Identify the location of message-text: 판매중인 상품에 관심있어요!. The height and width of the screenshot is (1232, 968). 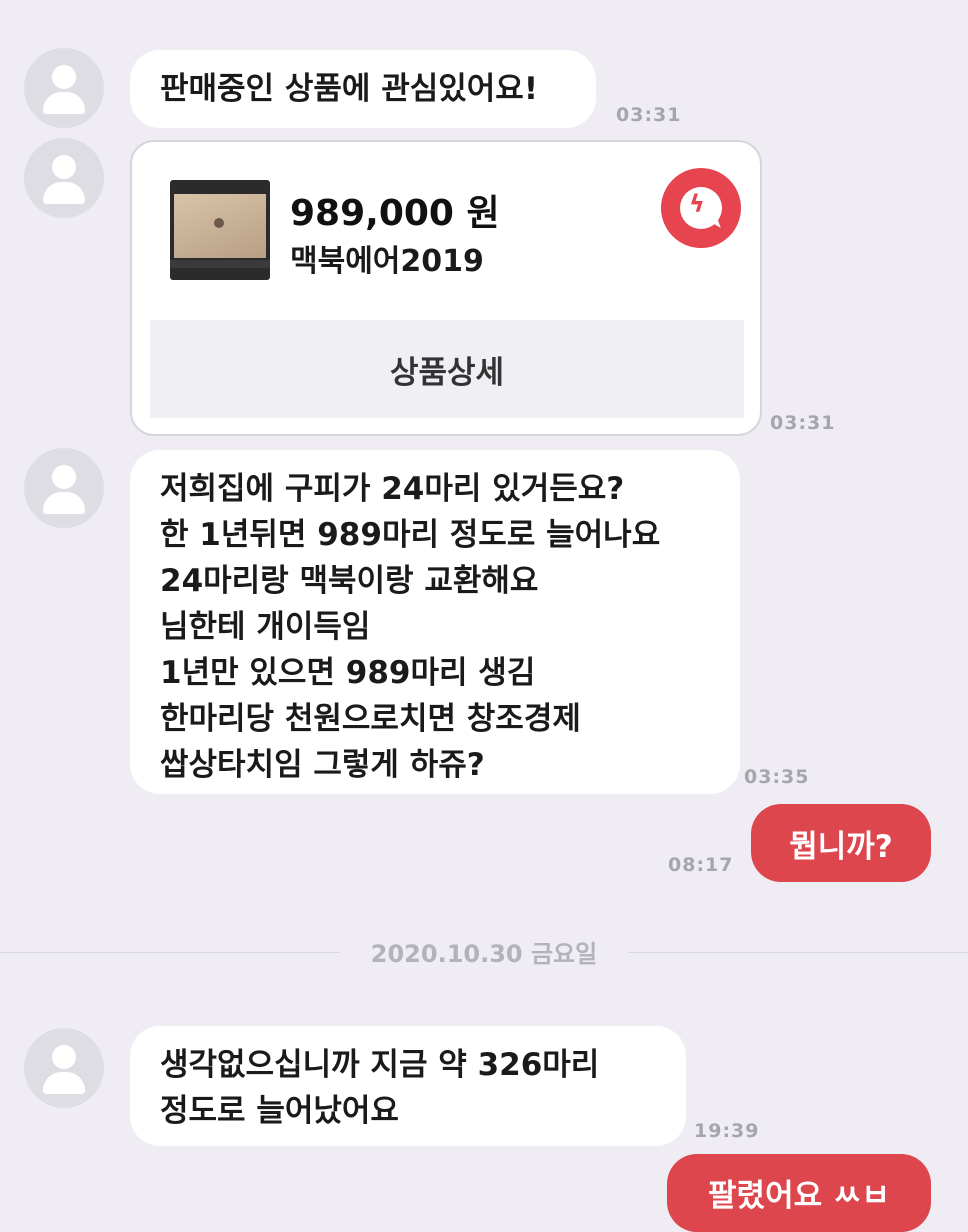
(349, 89).